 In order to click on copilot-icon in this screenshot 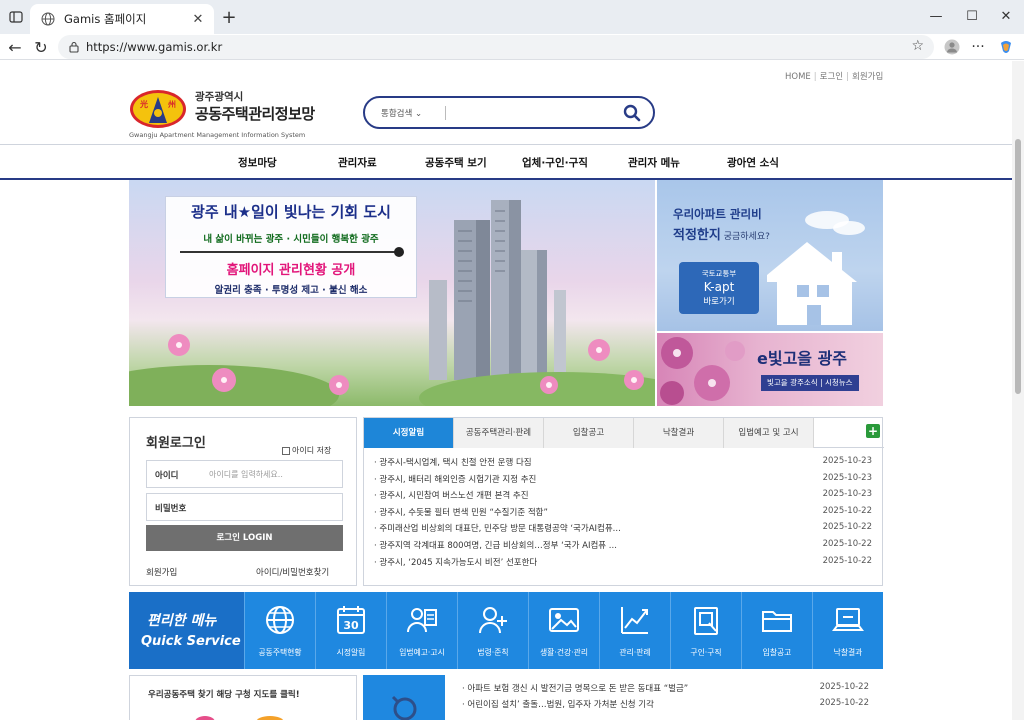, I will do `click(1006, 47)`.